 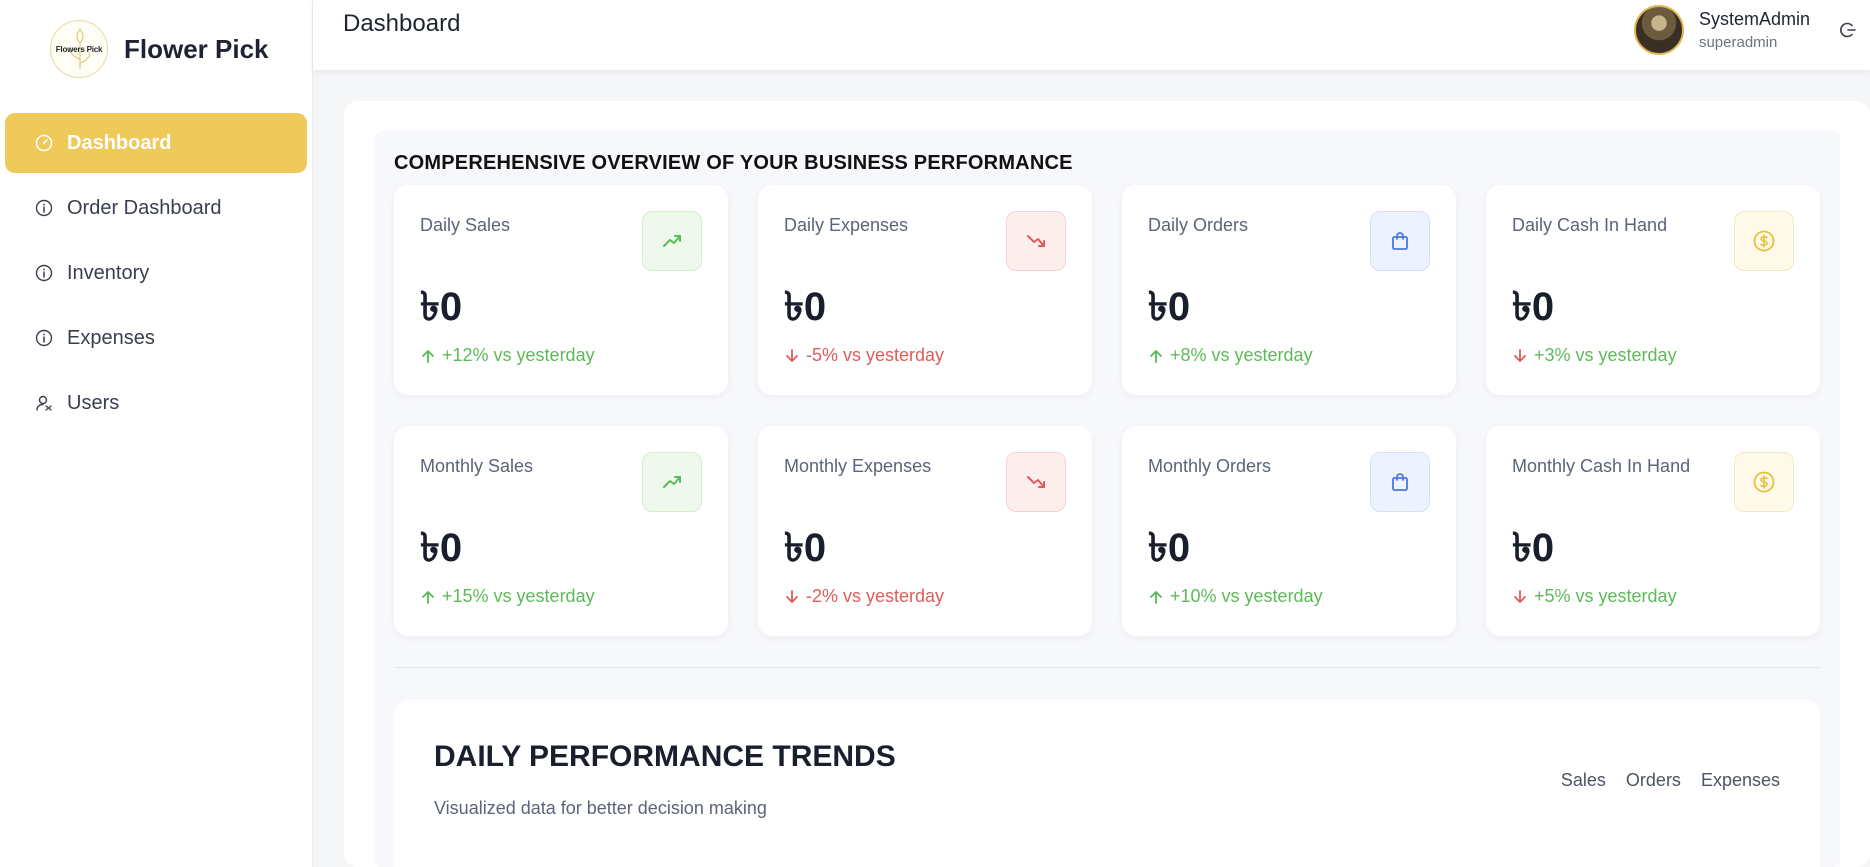 I want to click on card-change: +12% vs yesterday, so click(x=507, y=355).